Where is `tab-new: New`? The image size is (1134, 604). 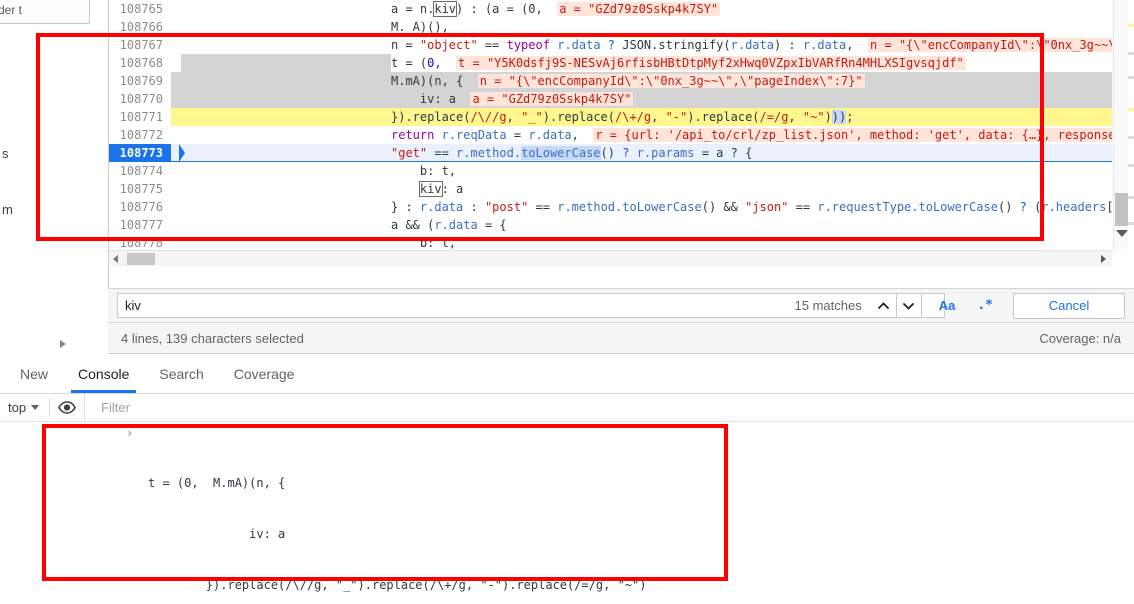
tab-new: New is located at coordinates (34, 373).